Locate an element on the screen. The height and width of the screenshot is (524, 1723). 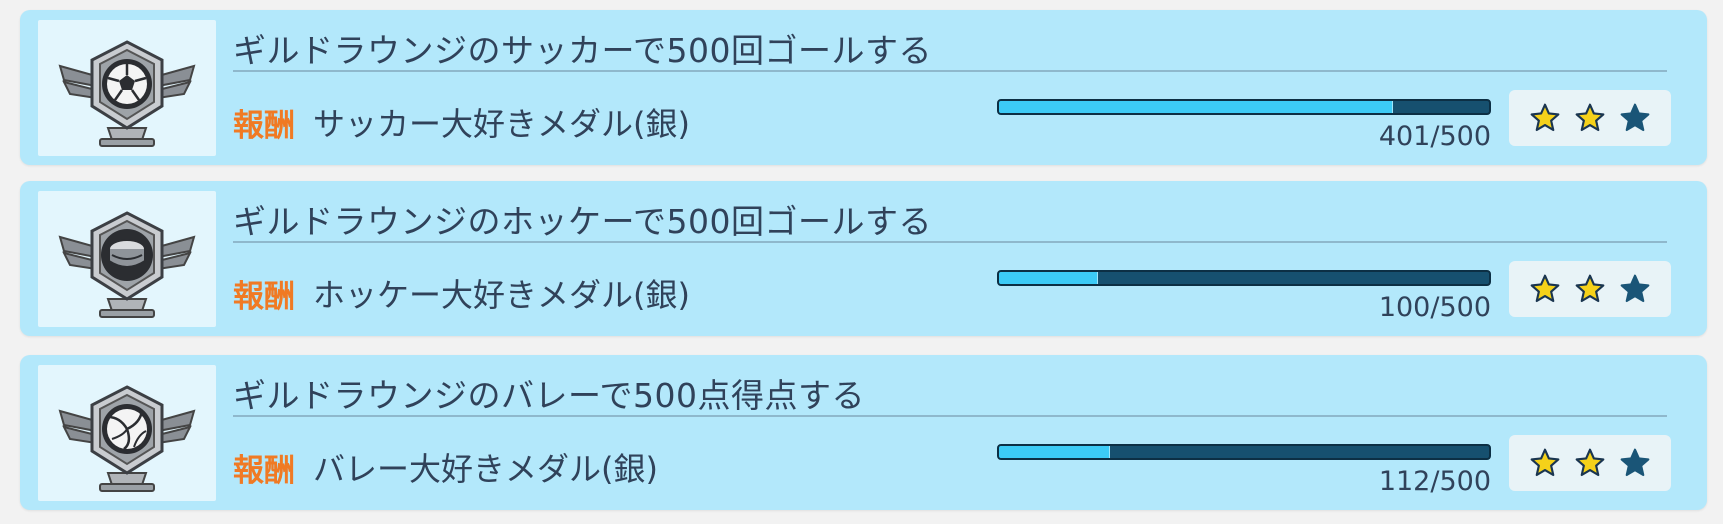
mission-title: ギルドラウンジのサッカーで500回ゴールする is located at coordinates (583, 50).